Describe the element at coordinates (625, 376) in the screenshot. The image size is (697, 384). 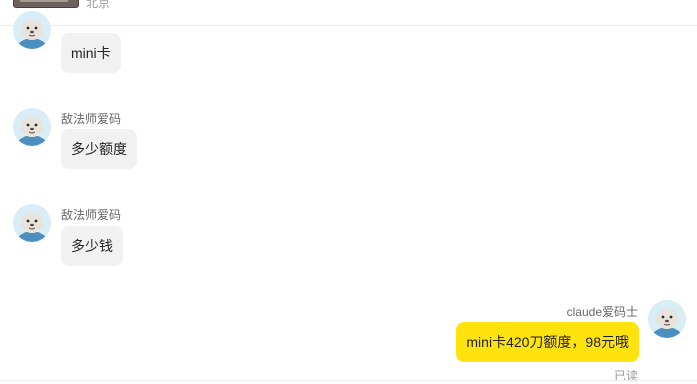
I see `read-status: 已读` at that location.